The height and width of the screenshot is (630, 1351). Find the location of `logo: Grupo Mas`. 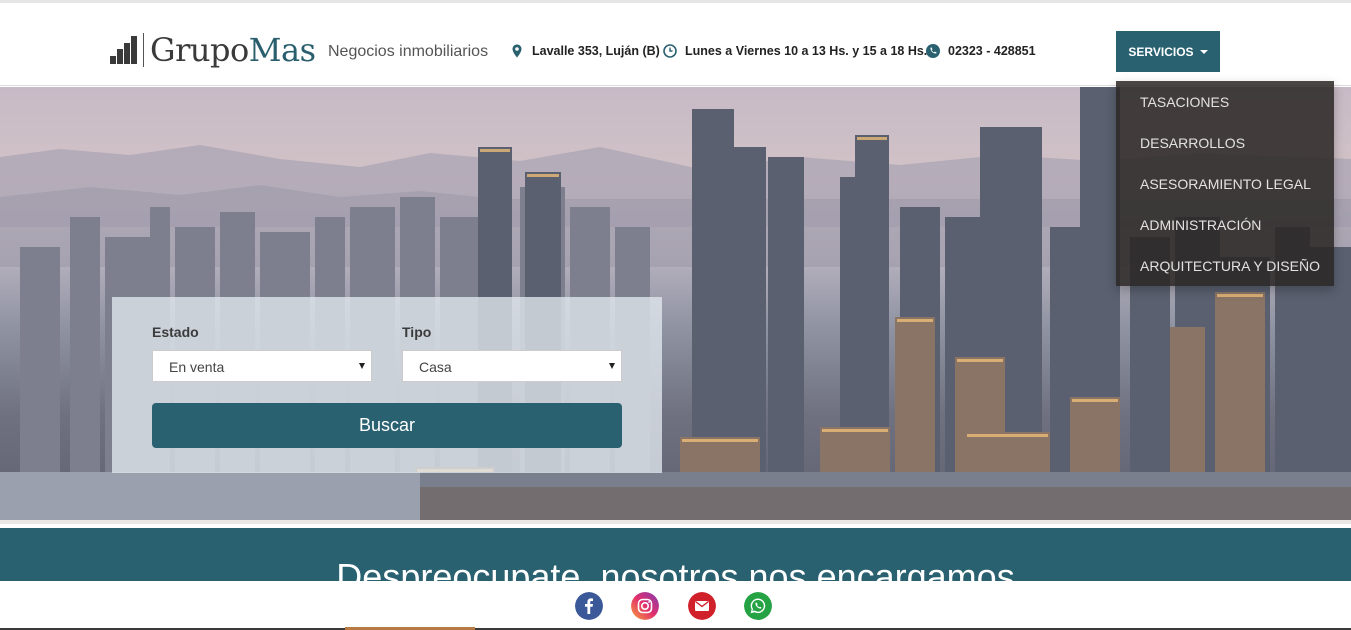

logo: Grupo Mas is located at coordinates (213, 50).